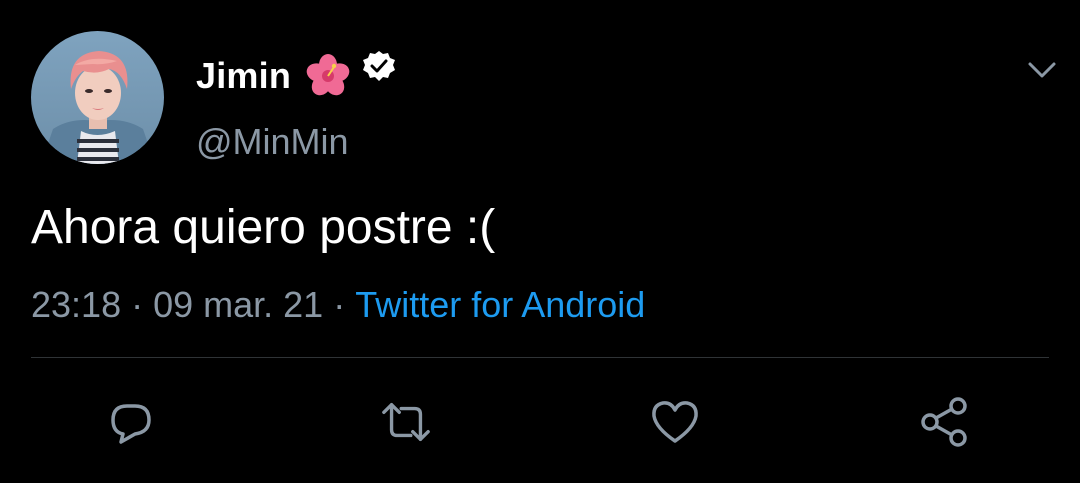 The image size is (1080, 483). Describe the element at coordinates (328, 75) in the screenshot. I see `hibiscus-emoji-icon` at that location.